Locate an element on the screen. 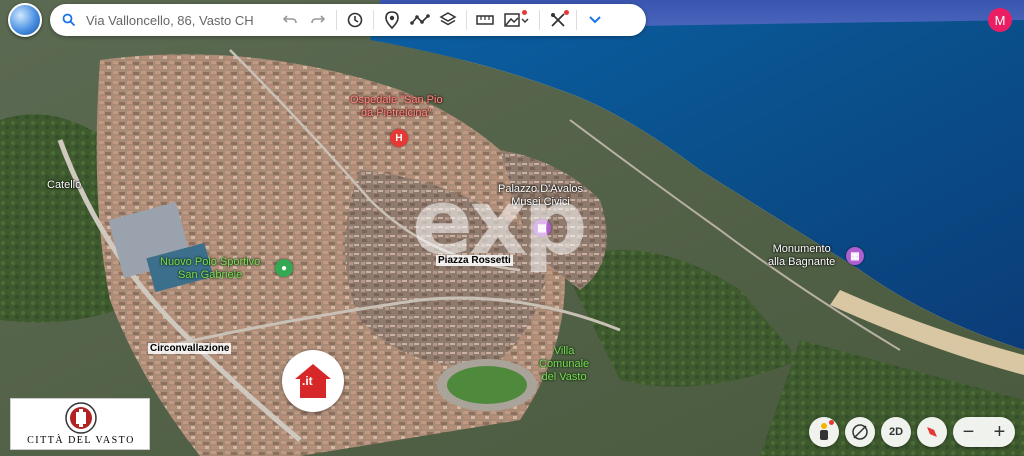 The height and width of the screenshot is (456, 1024). map-label-monumento-line: Monumento is located at coordinates (801, 249).